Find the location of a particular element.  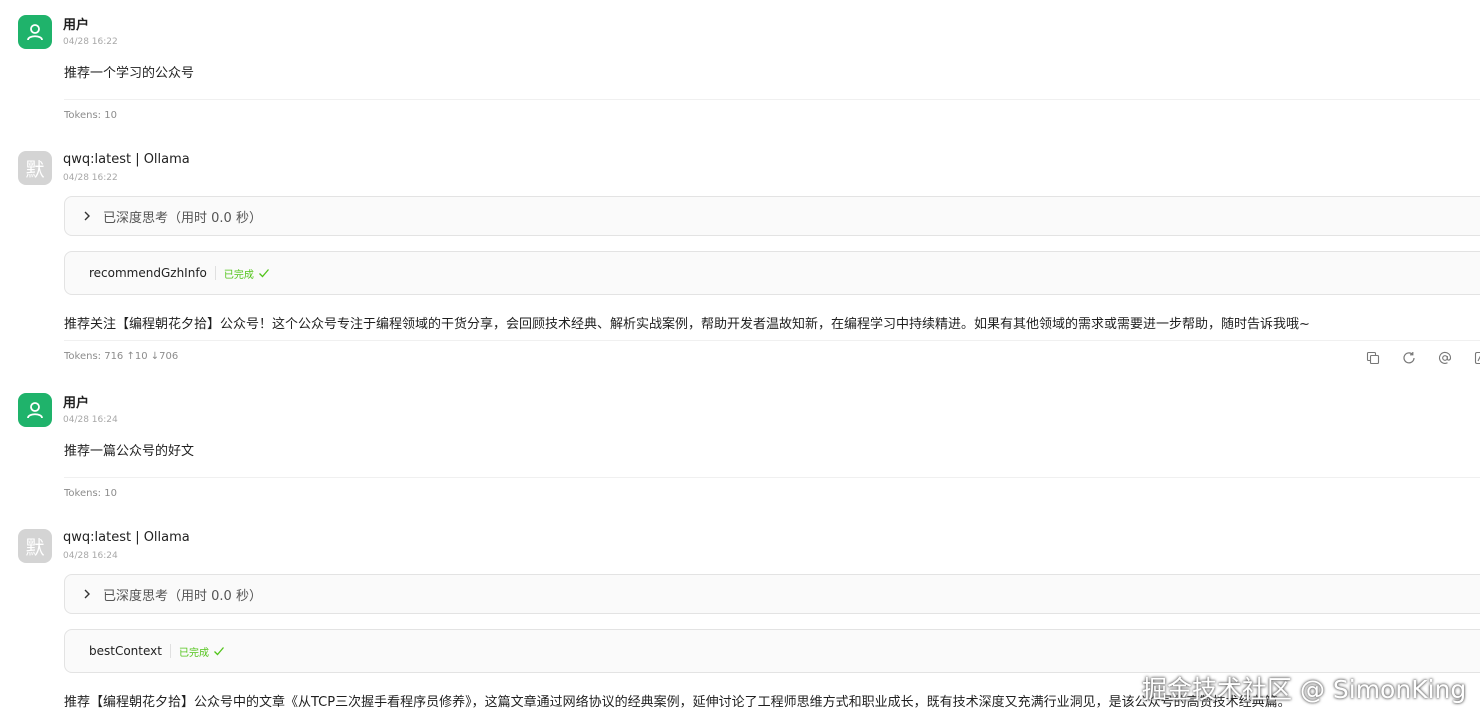

translate-icon is located at coordinates (1477, 358).